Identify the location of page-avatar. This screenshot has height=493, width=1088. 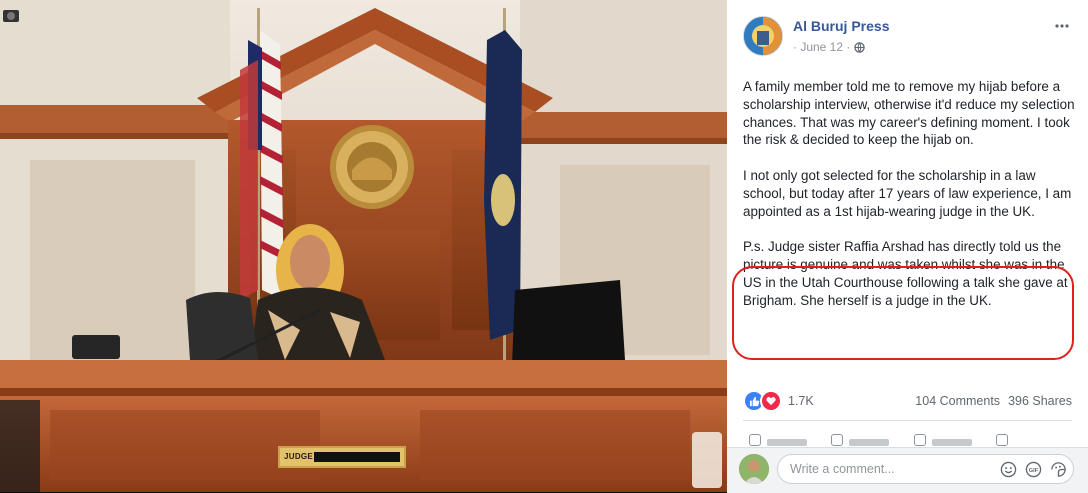
(763, 36).